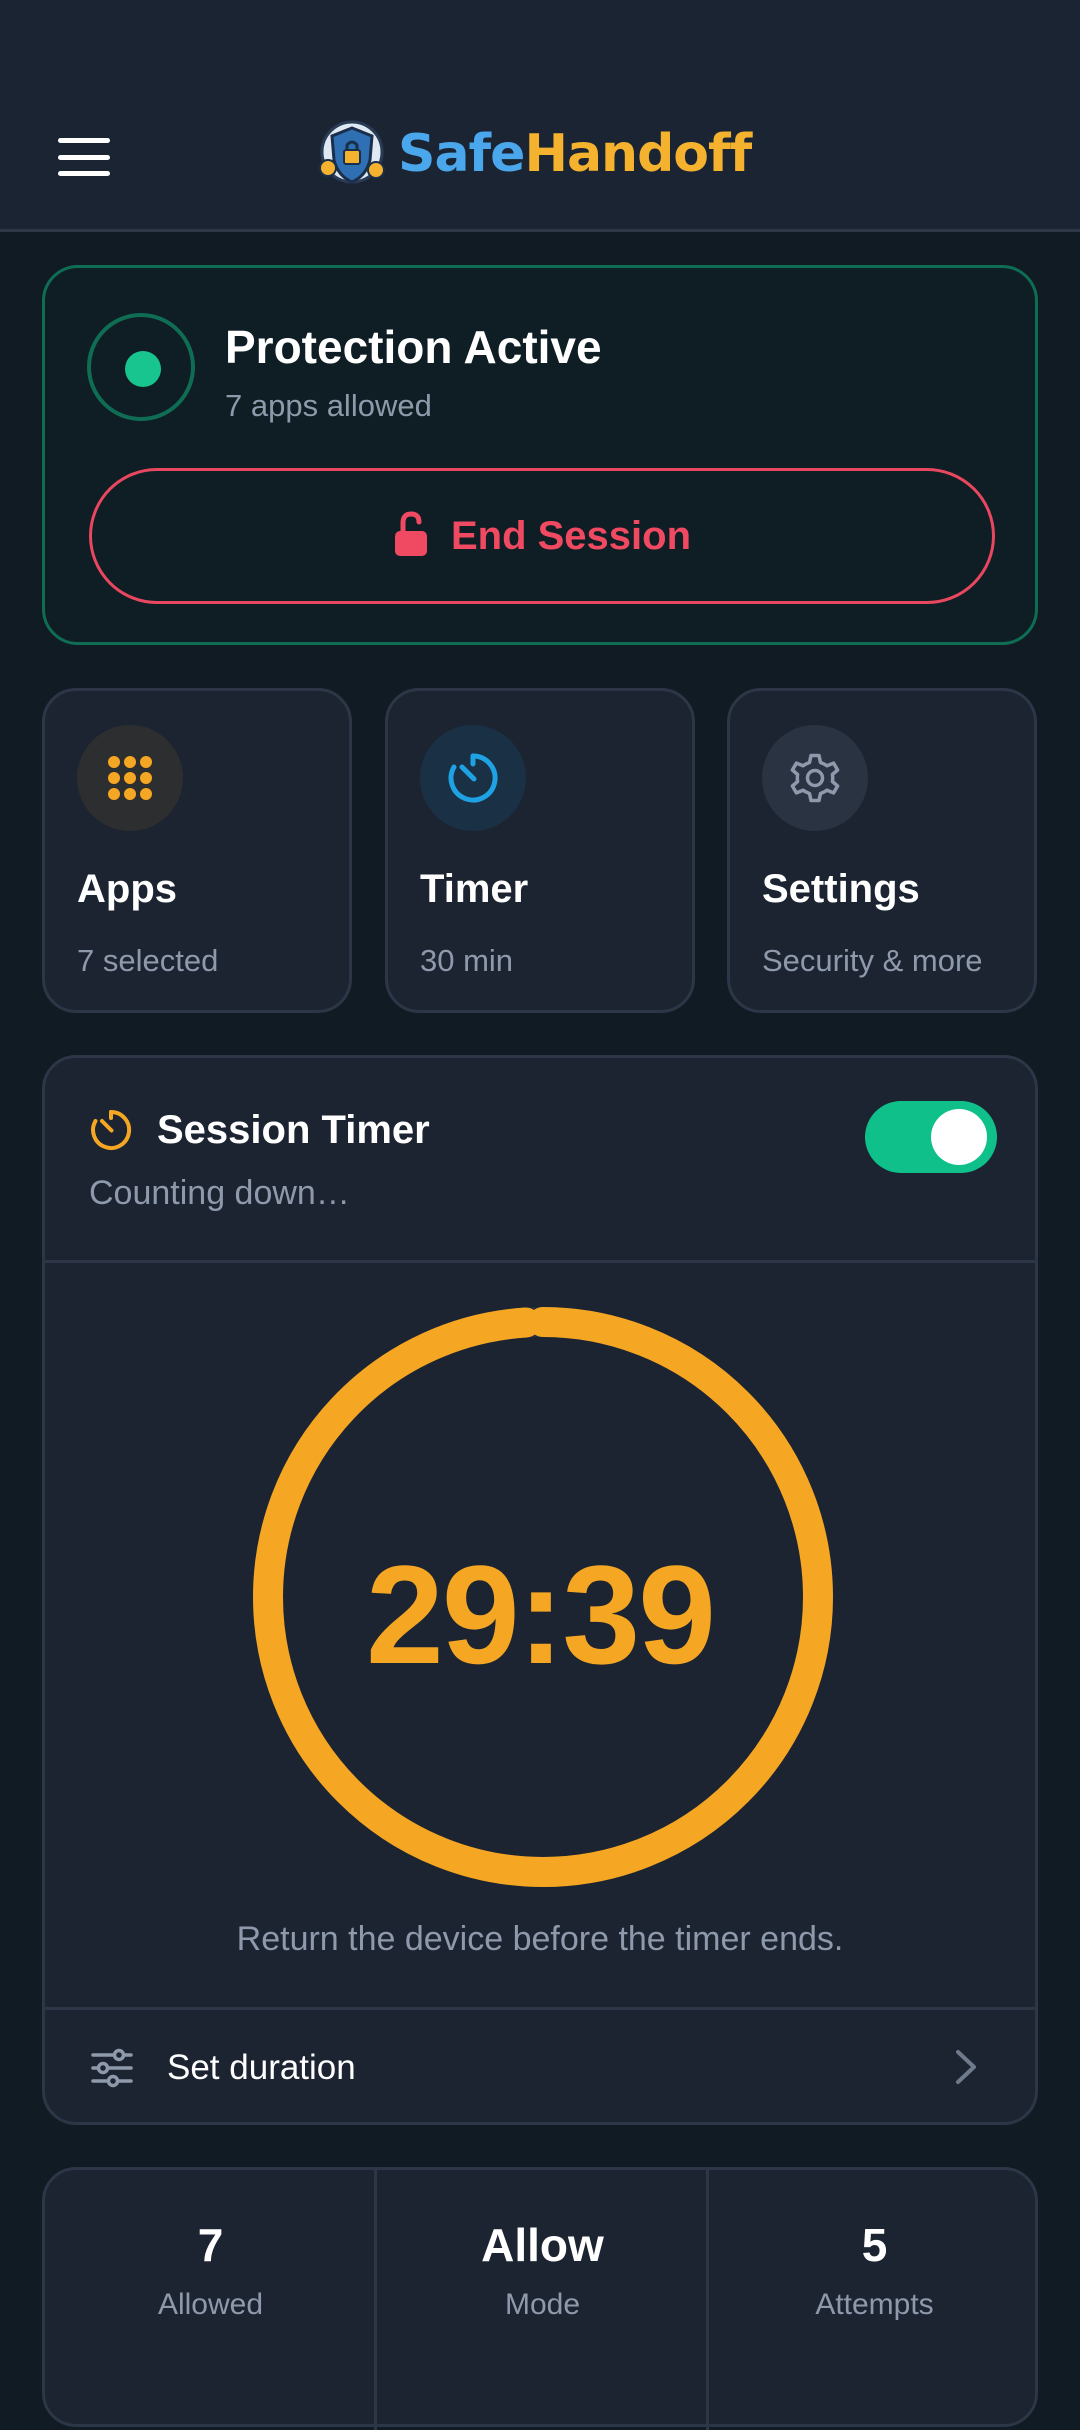 This screenshot has height=2430, width=1080. I want to click on session-stats-card: 7 Allowed Allow Mode 5 Attempts, so click(541, 2298).